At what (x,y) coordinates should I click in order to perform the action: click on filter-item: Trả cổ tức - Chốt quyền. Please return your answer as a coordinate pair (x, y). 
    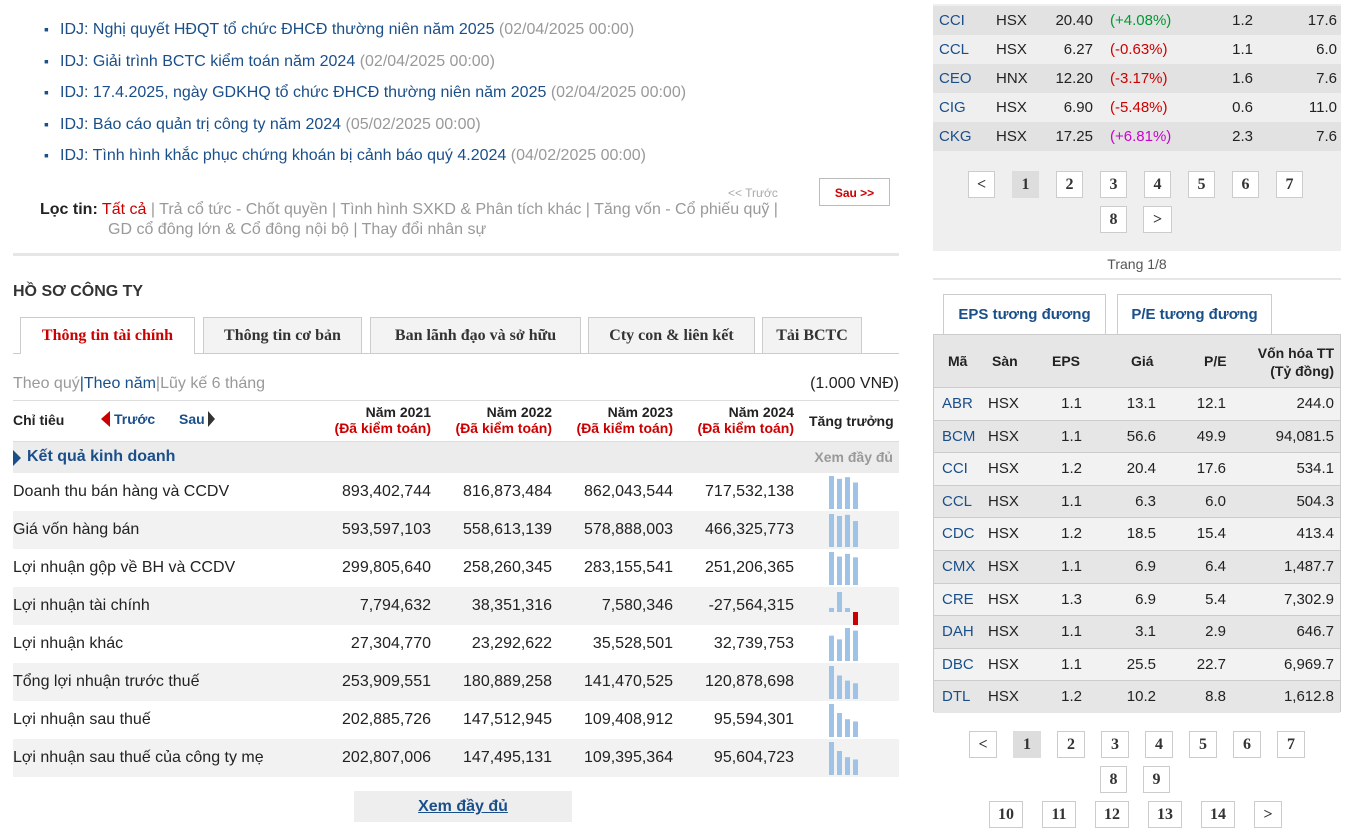
    Looking at the image, I should click on (243, 209).